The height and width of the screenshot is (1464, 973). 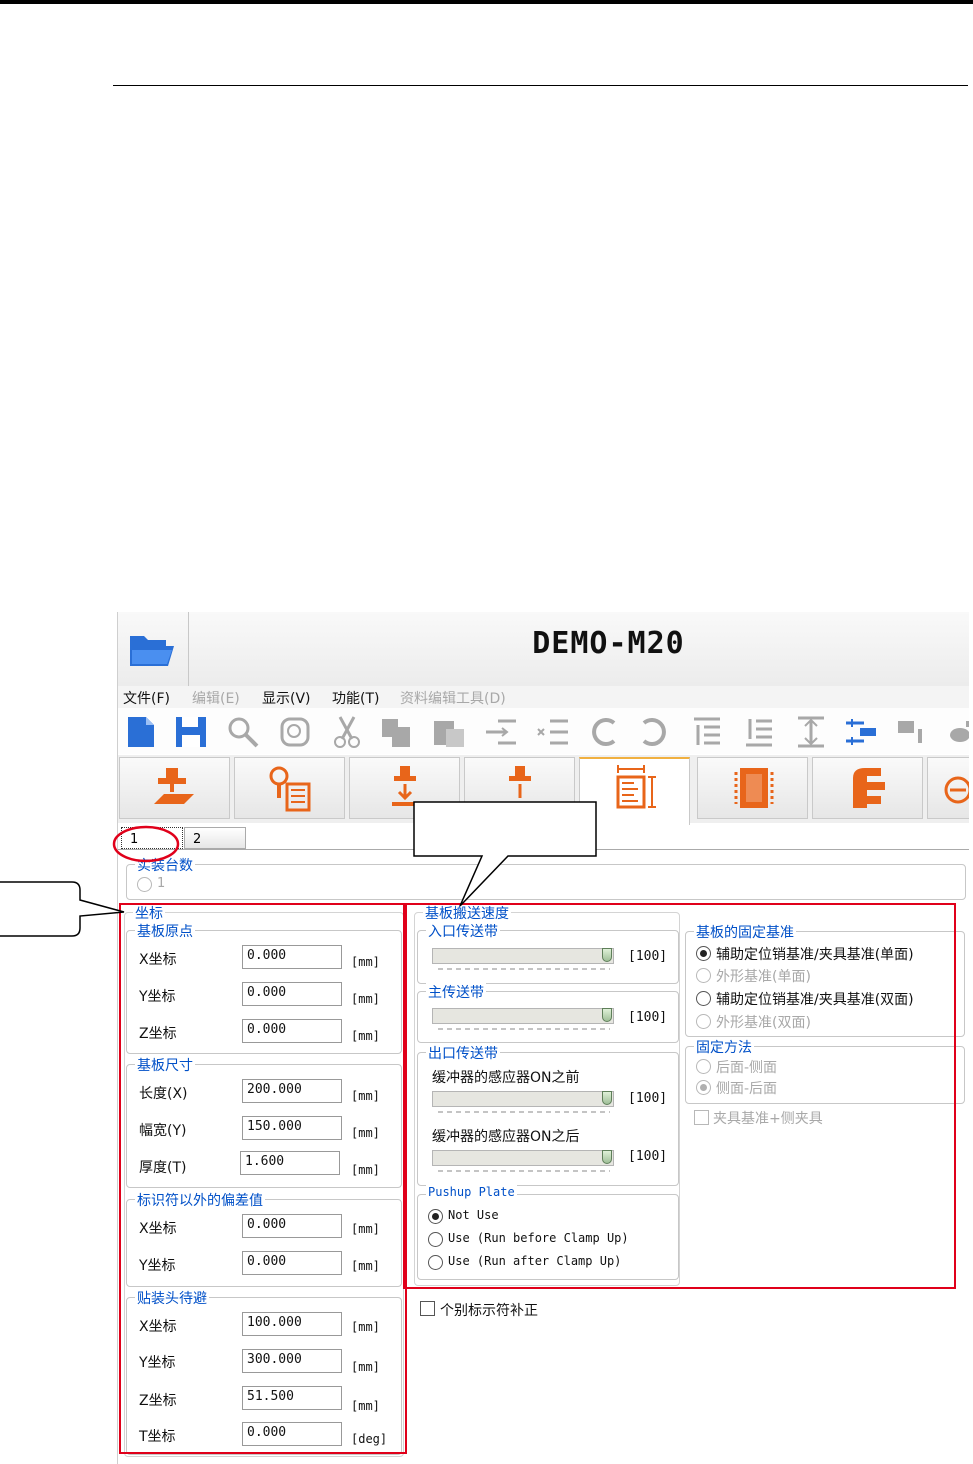 What do you see at coordinates (191, 732) in the screenshot?
I see `save-icon` at bounding box center [191, 732].